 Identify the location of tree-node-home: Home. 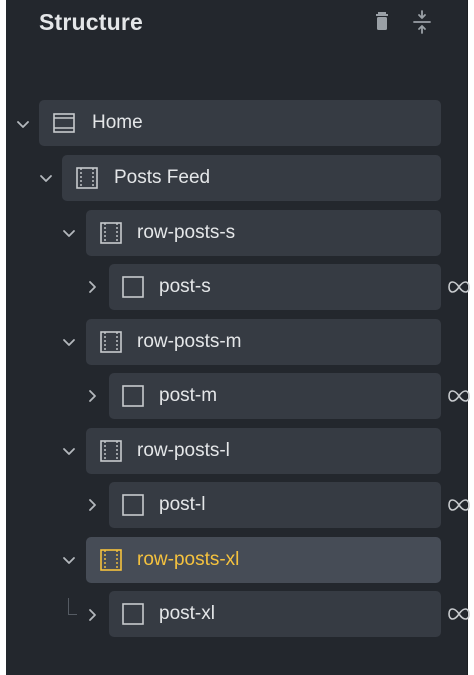
(240, 123).